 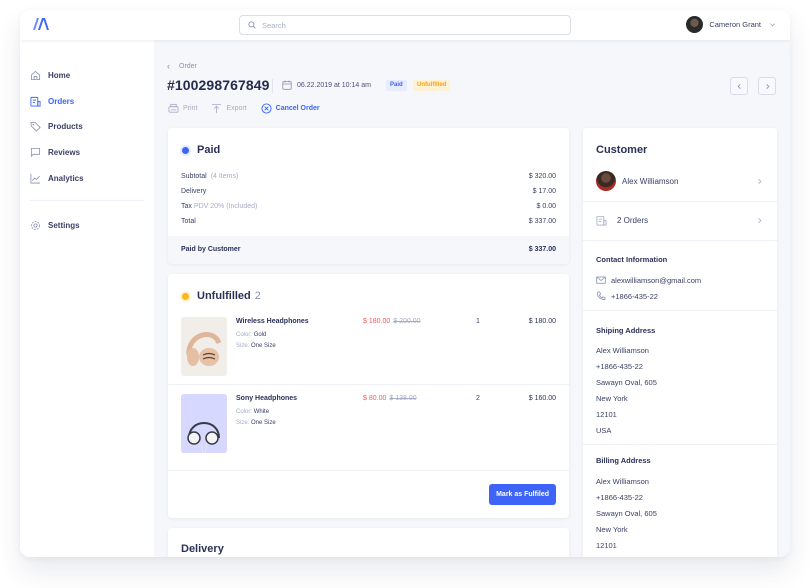 I want to click on cancel-order-button: Cancel Order, so click(x=290, y=108).